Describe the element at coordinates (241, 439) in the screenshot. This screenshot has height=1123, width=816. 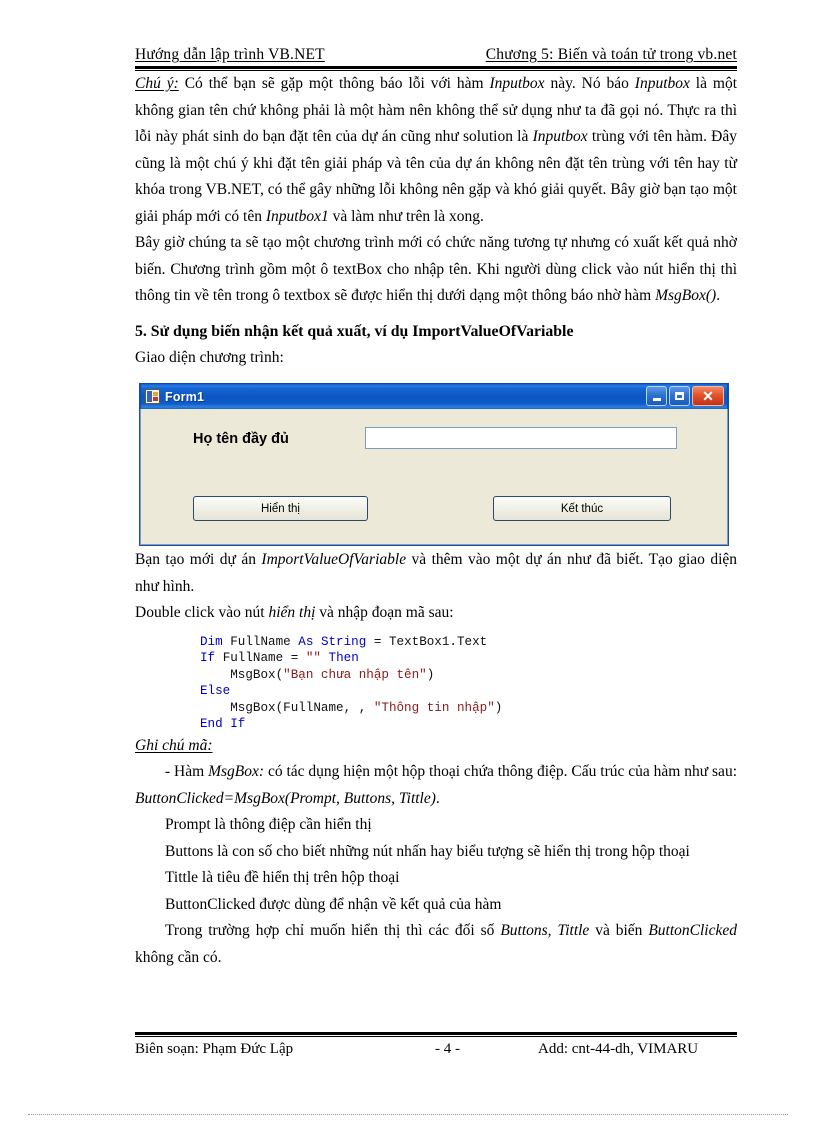
I see `label-fullname: Họ tên đầy đủ` at that location.